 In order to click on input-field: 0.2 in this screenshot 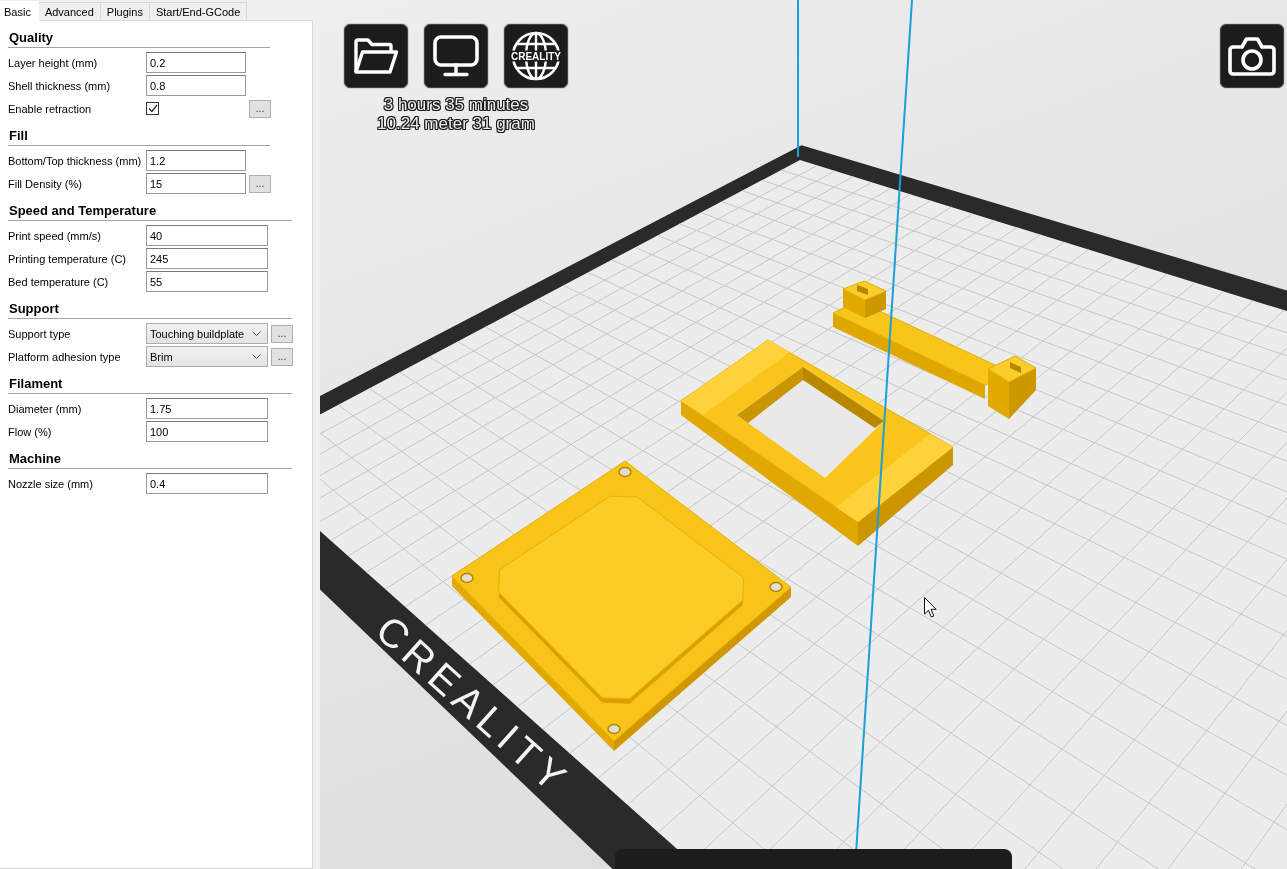, I will do `click(196, 62)`.